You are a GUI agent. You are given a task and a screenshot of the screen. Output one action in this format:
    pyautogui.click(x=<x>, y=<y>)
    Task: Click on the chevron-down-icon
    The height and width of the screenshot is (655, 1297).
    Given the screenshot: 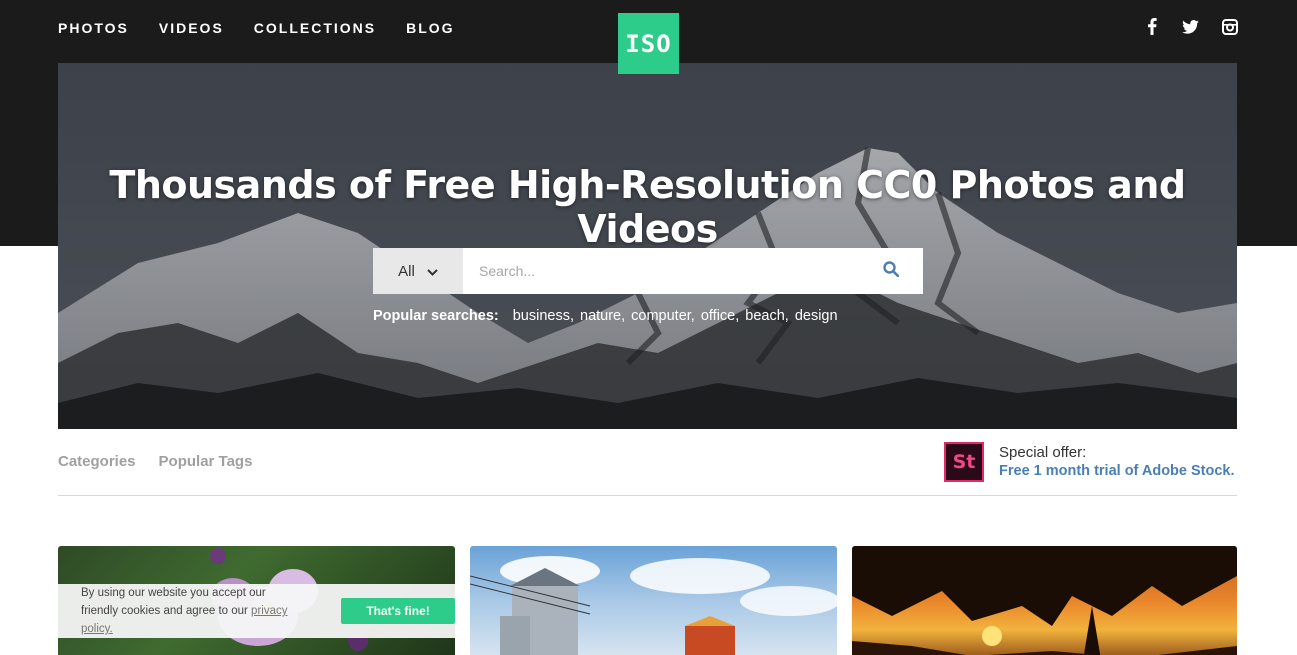 What is the action you would take?
    pyautogui.click(x=432, y=271)
    